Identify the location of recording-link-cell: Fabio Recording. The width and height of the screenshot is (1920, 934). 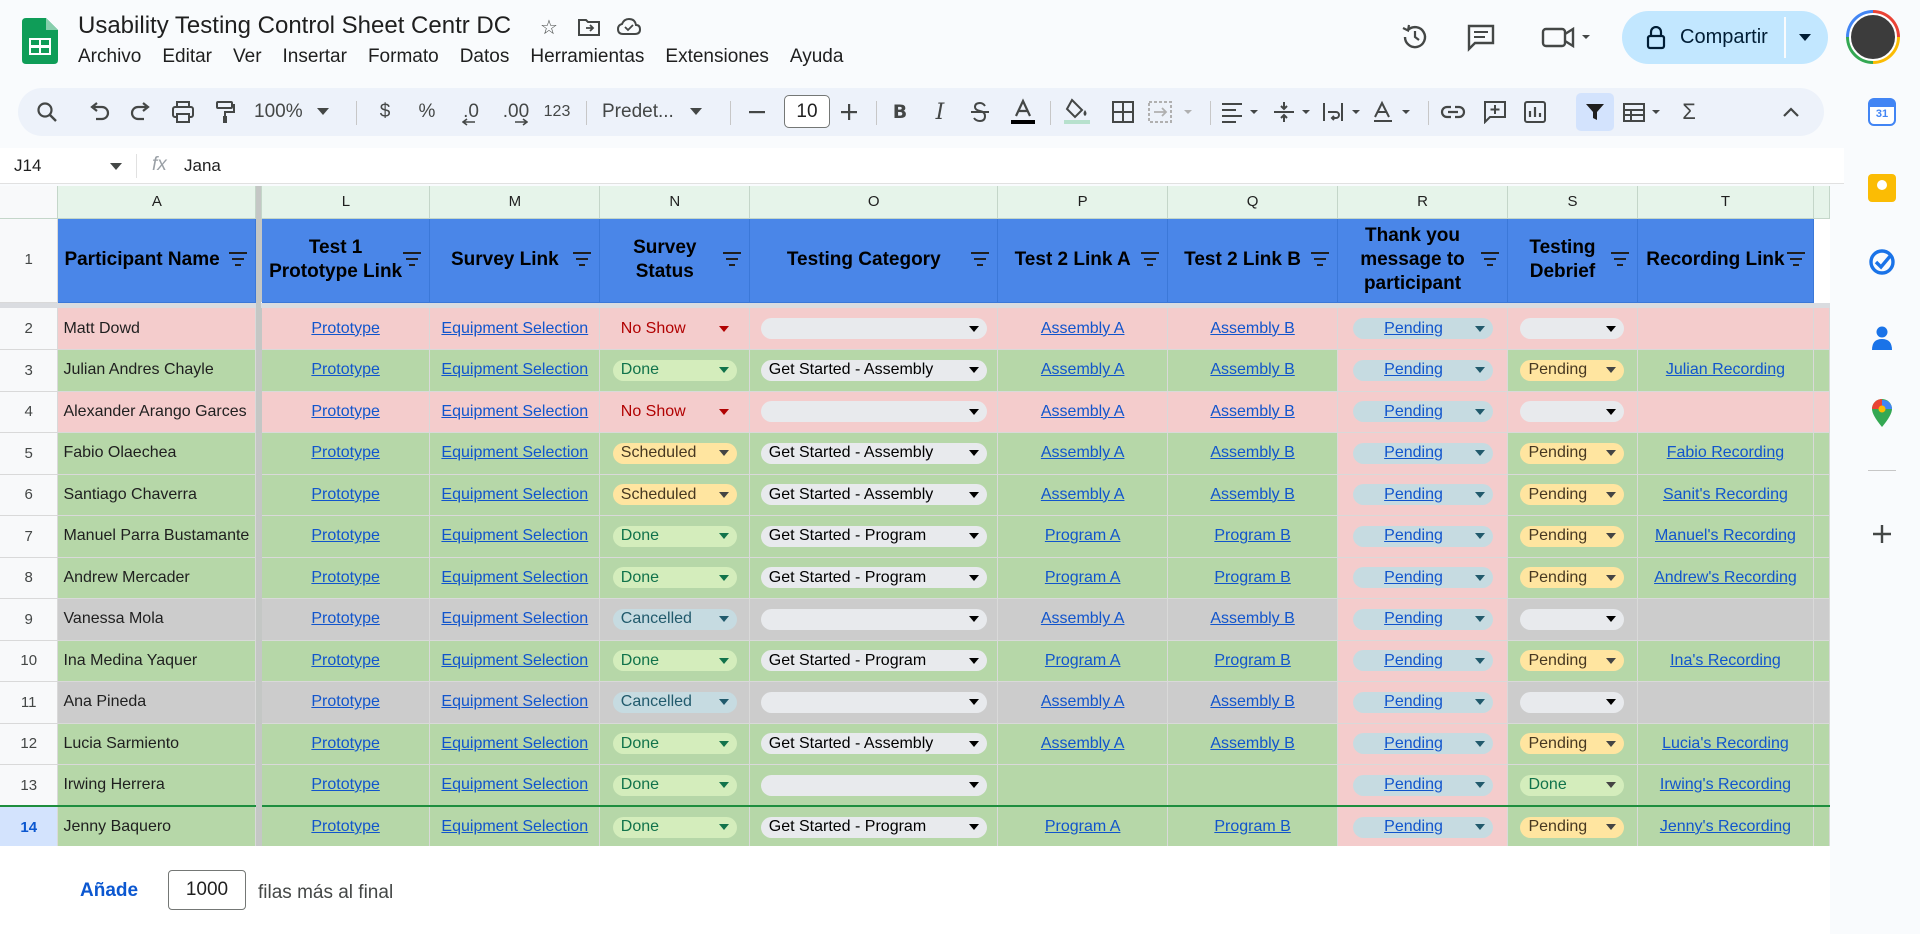
(1725, 453).